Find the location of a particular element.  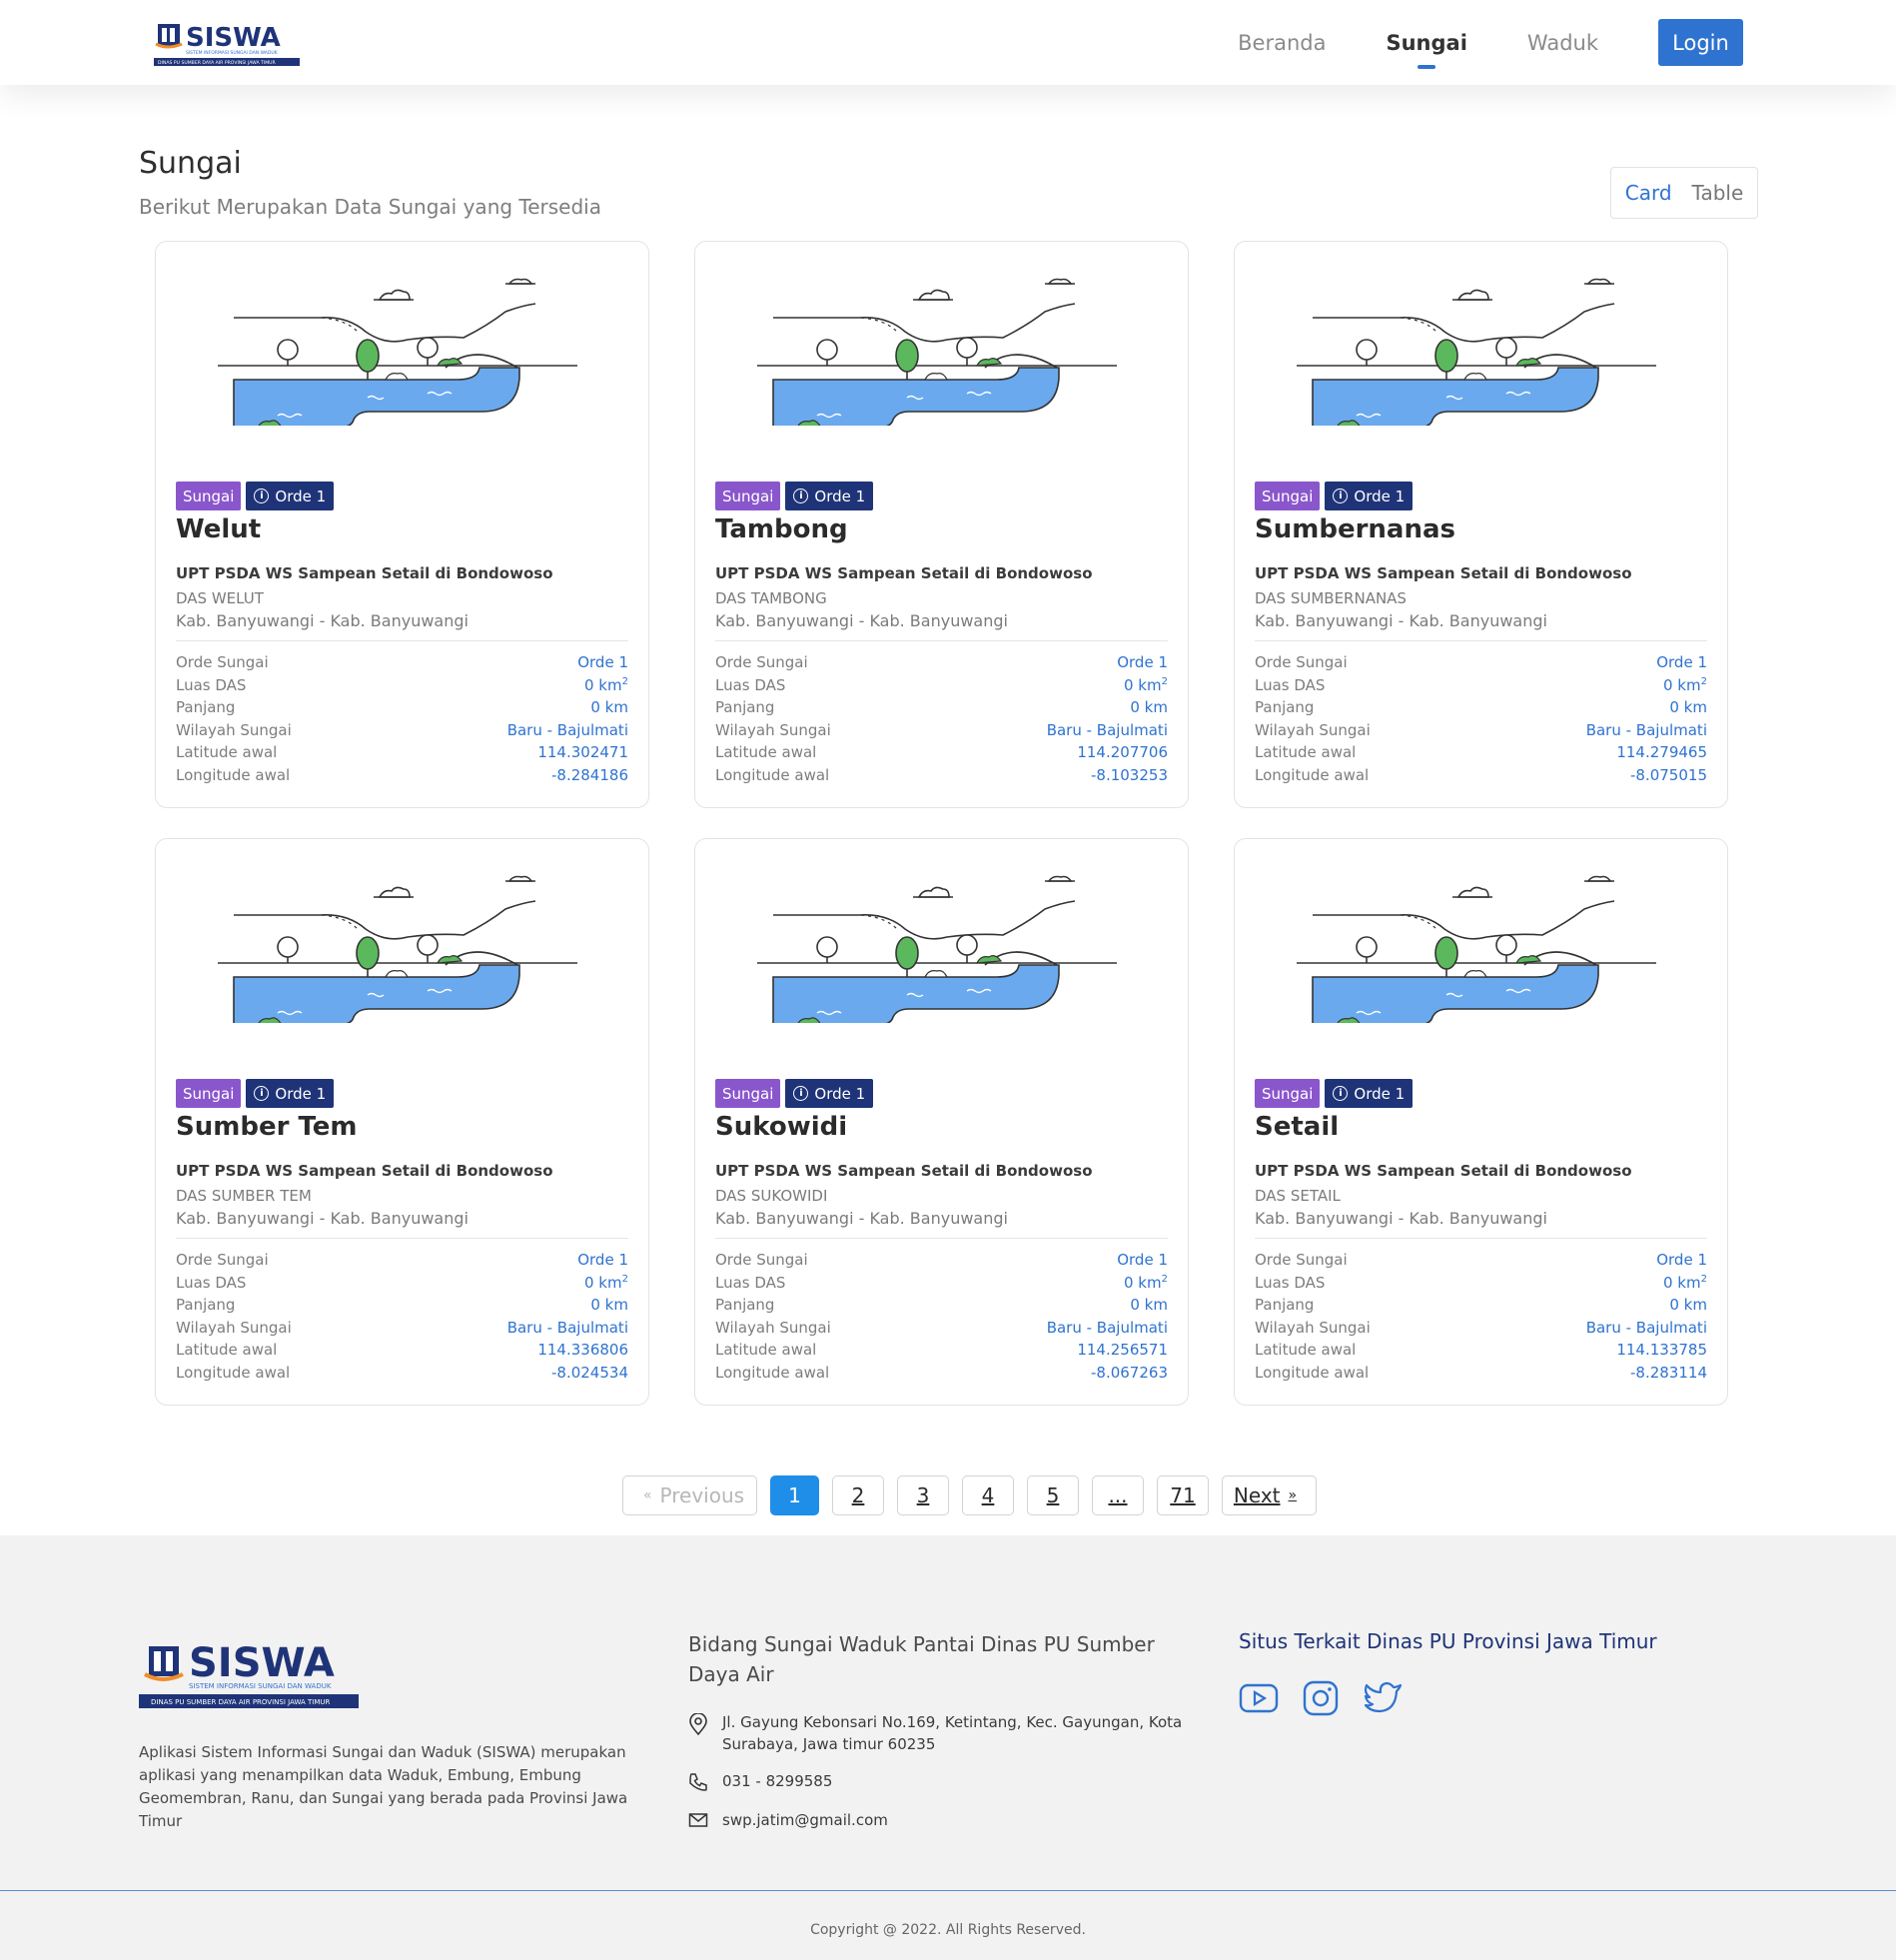

pagination: « Previous 1 2 3 4 5 ... 71 Next » is located at coordinates (969, 1495).